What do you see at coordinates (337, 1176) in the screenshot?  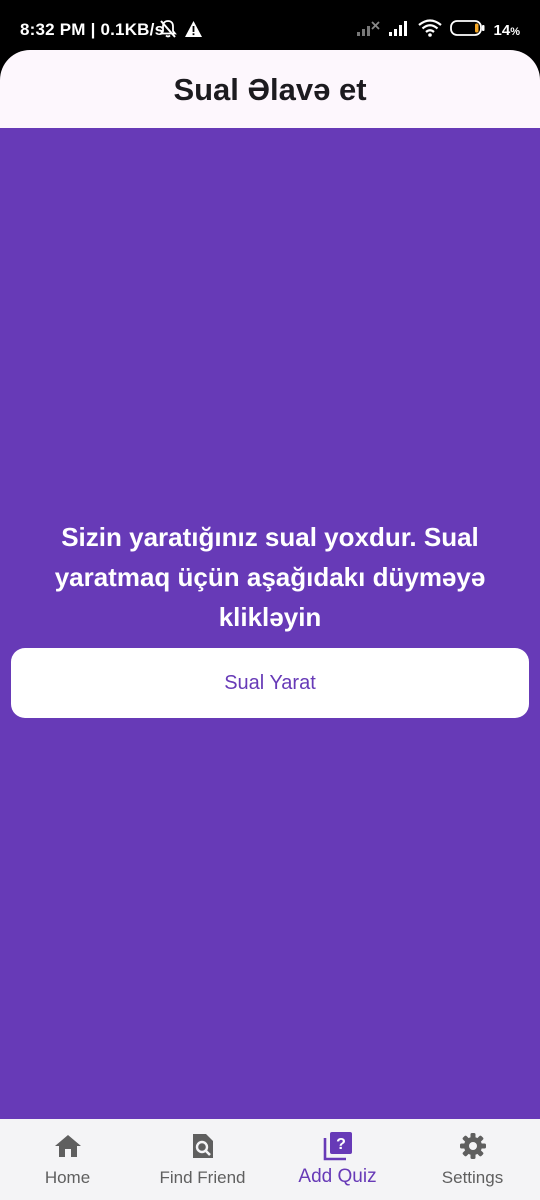 I see `nav-label-add-quiz: Add Quiz` at bounding box center [337, 1176].